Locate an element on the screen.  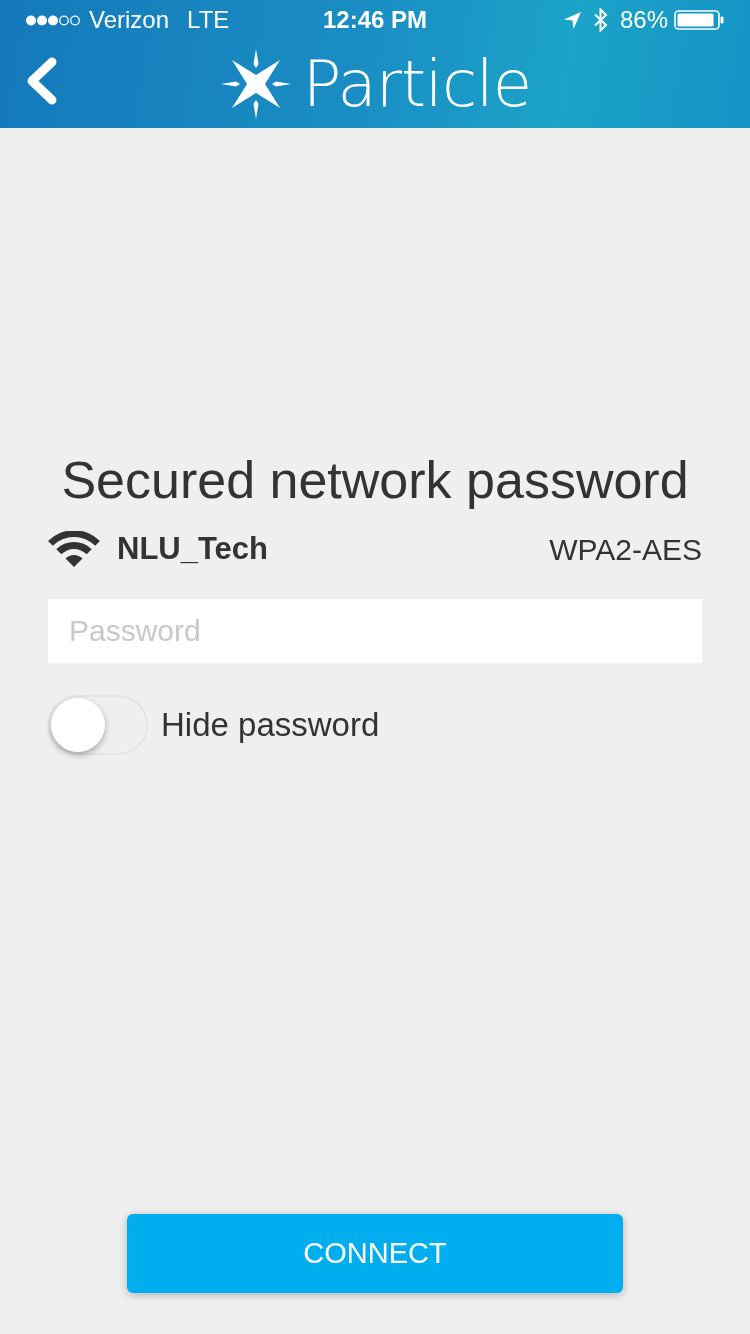
network-name: NLU_Tech is located at coordinates (192, 548).